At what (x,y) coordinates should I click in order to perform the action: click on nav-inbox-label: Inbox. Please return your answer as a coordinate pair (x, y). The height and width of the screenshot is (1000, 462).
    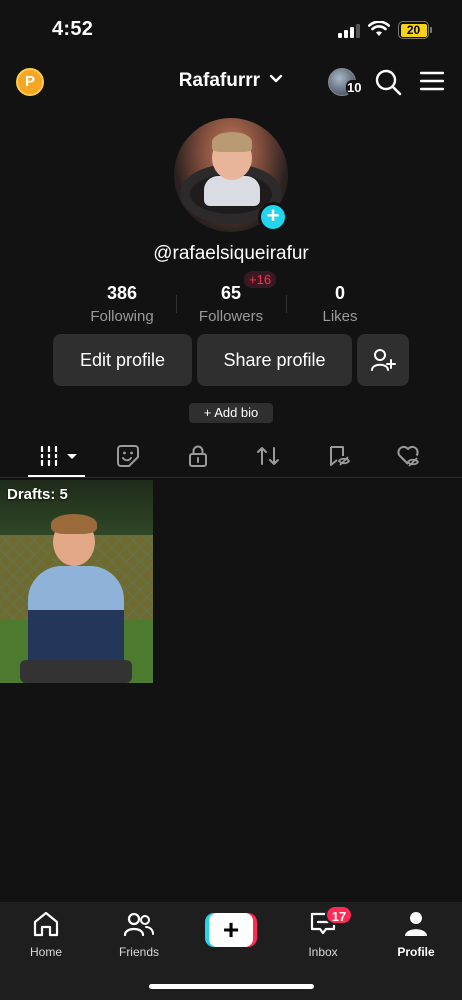
    Looking at the image, I should click on (323, 952).